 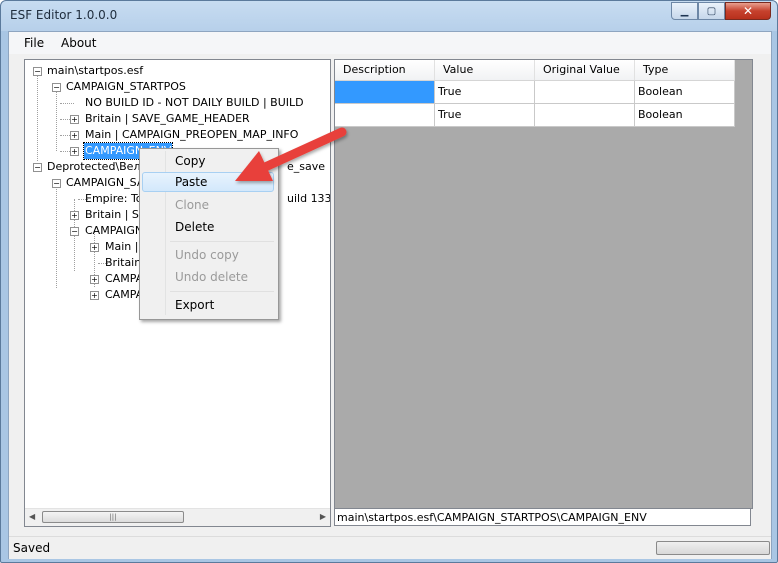 I want to click on annotation-arrow-icon, so click(x=291, y=154).